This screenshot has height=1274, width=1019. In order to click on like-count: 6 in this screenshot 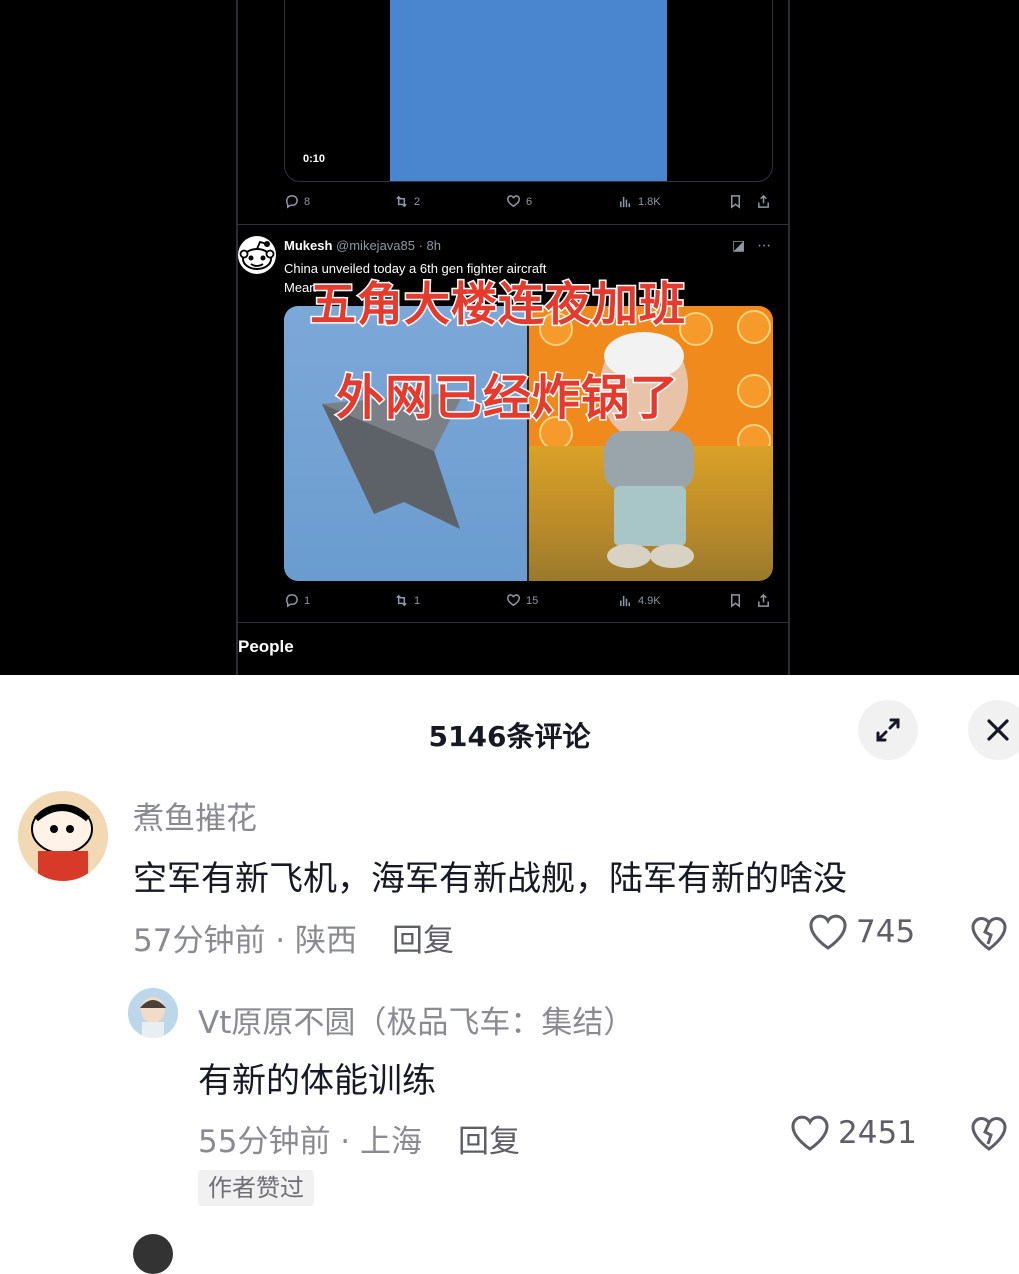, I will do `click(529, 201)`.